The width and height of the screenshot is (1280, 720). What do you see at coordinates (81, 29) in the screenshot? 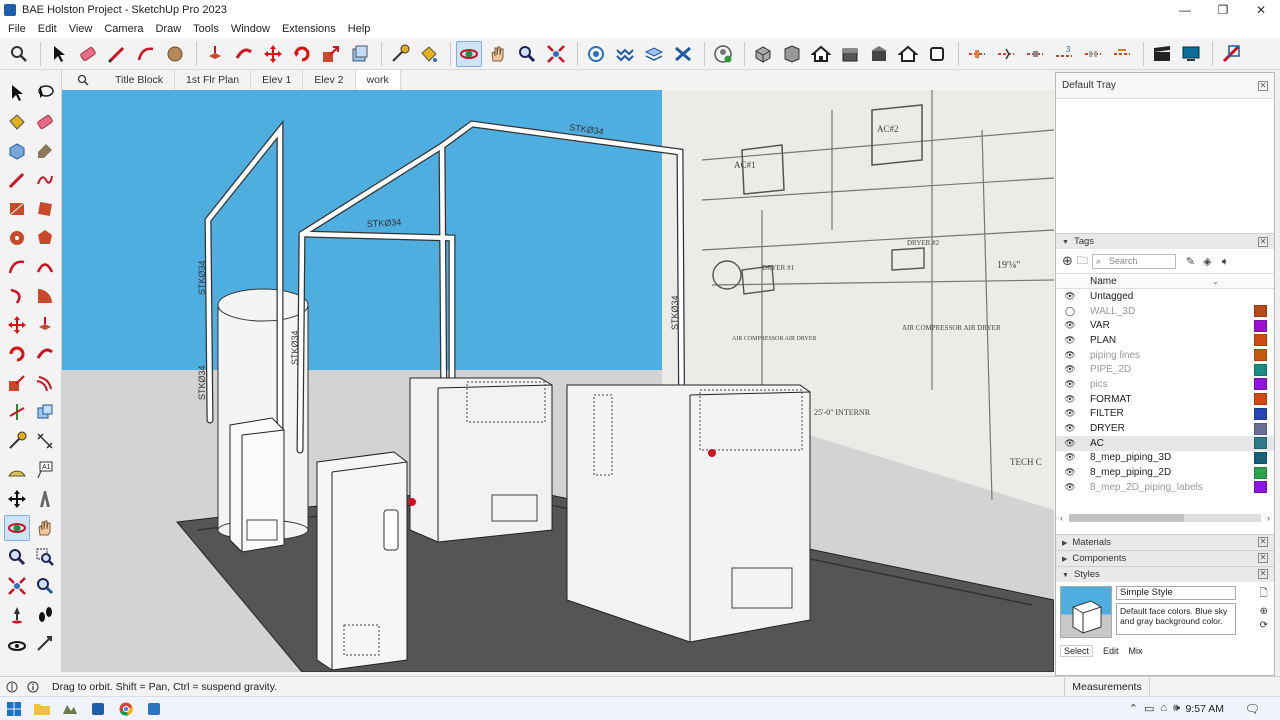
I see `menu-view: View` at bounding box center [81, 29].